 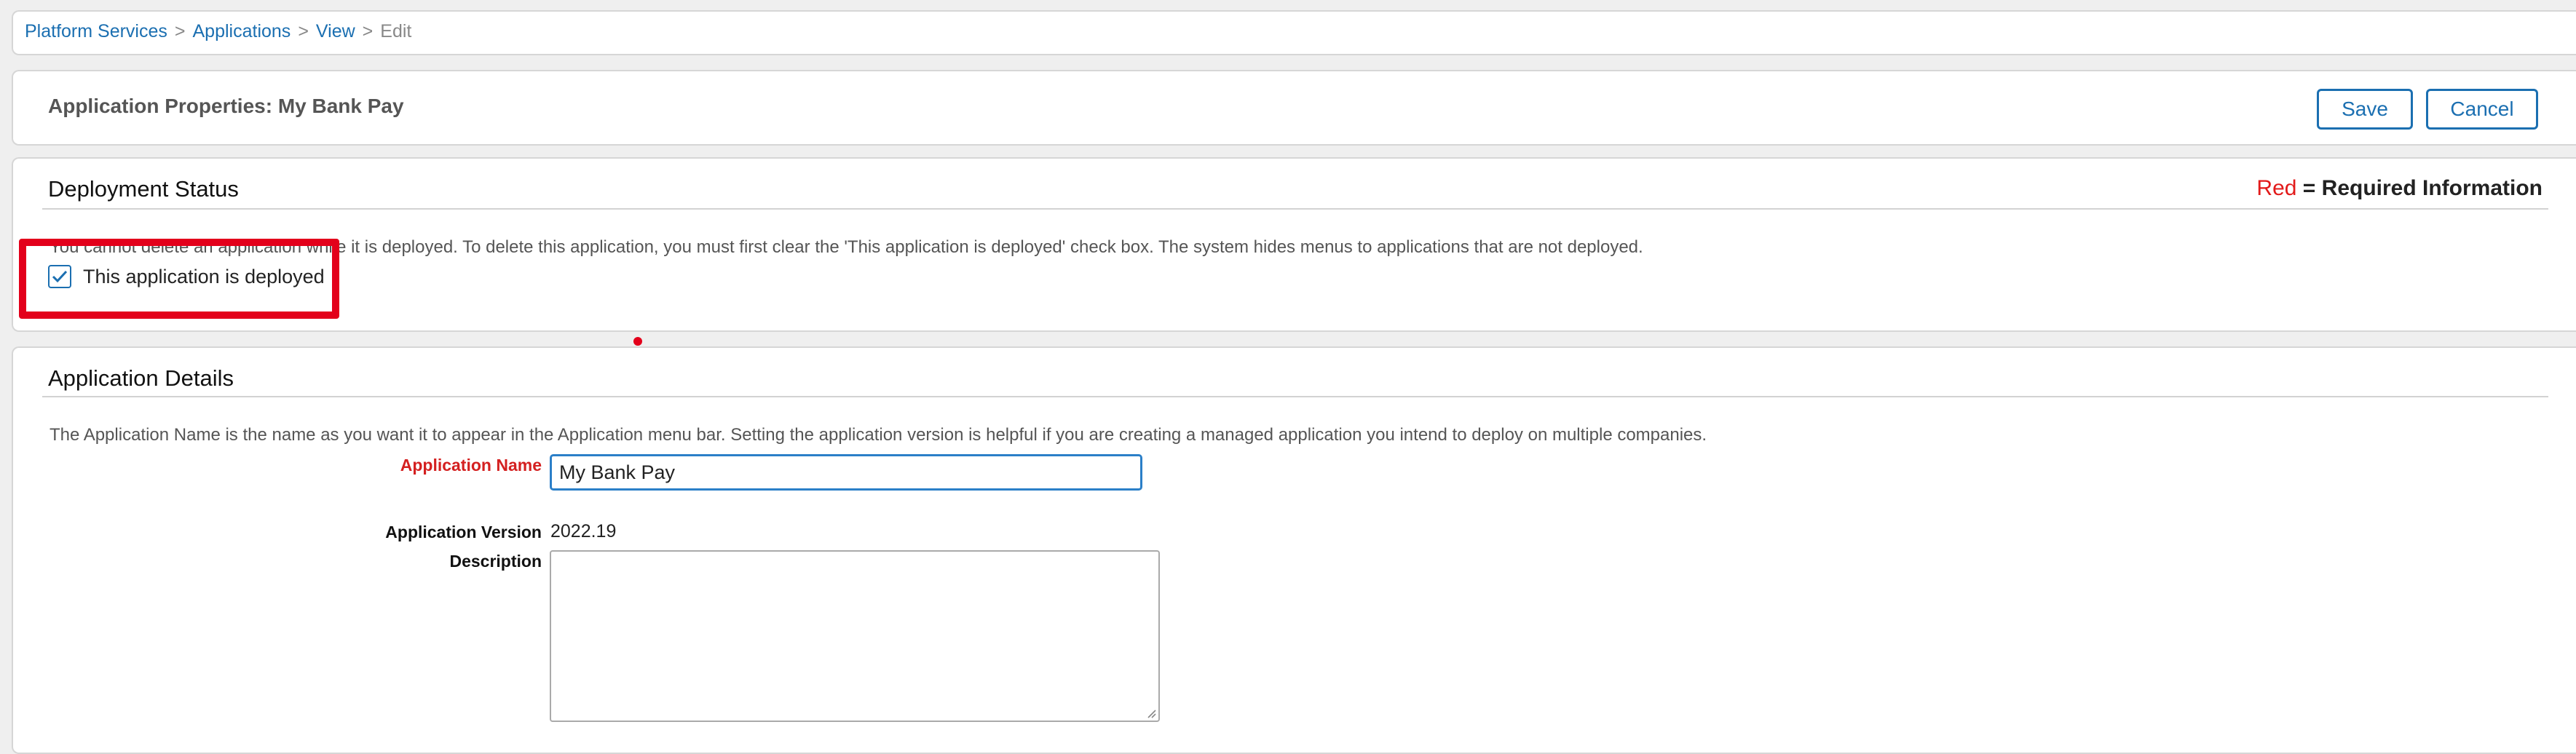 I want to click on deployed-checkbox-row: This application is deployed, so click(x=187, y=276).